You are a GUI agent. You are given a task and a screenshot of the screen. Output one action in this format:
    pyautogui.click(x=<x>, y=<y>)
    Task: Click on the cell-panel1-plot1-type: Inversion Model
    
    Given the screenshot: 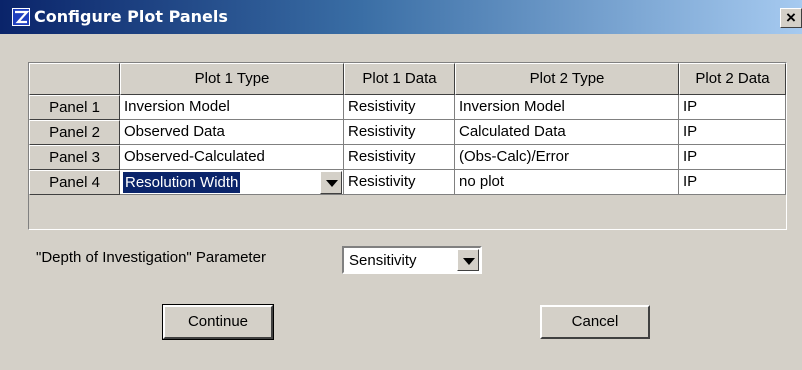 What is the action you would take?
    pyautogui.click(x=232, y=107)
    